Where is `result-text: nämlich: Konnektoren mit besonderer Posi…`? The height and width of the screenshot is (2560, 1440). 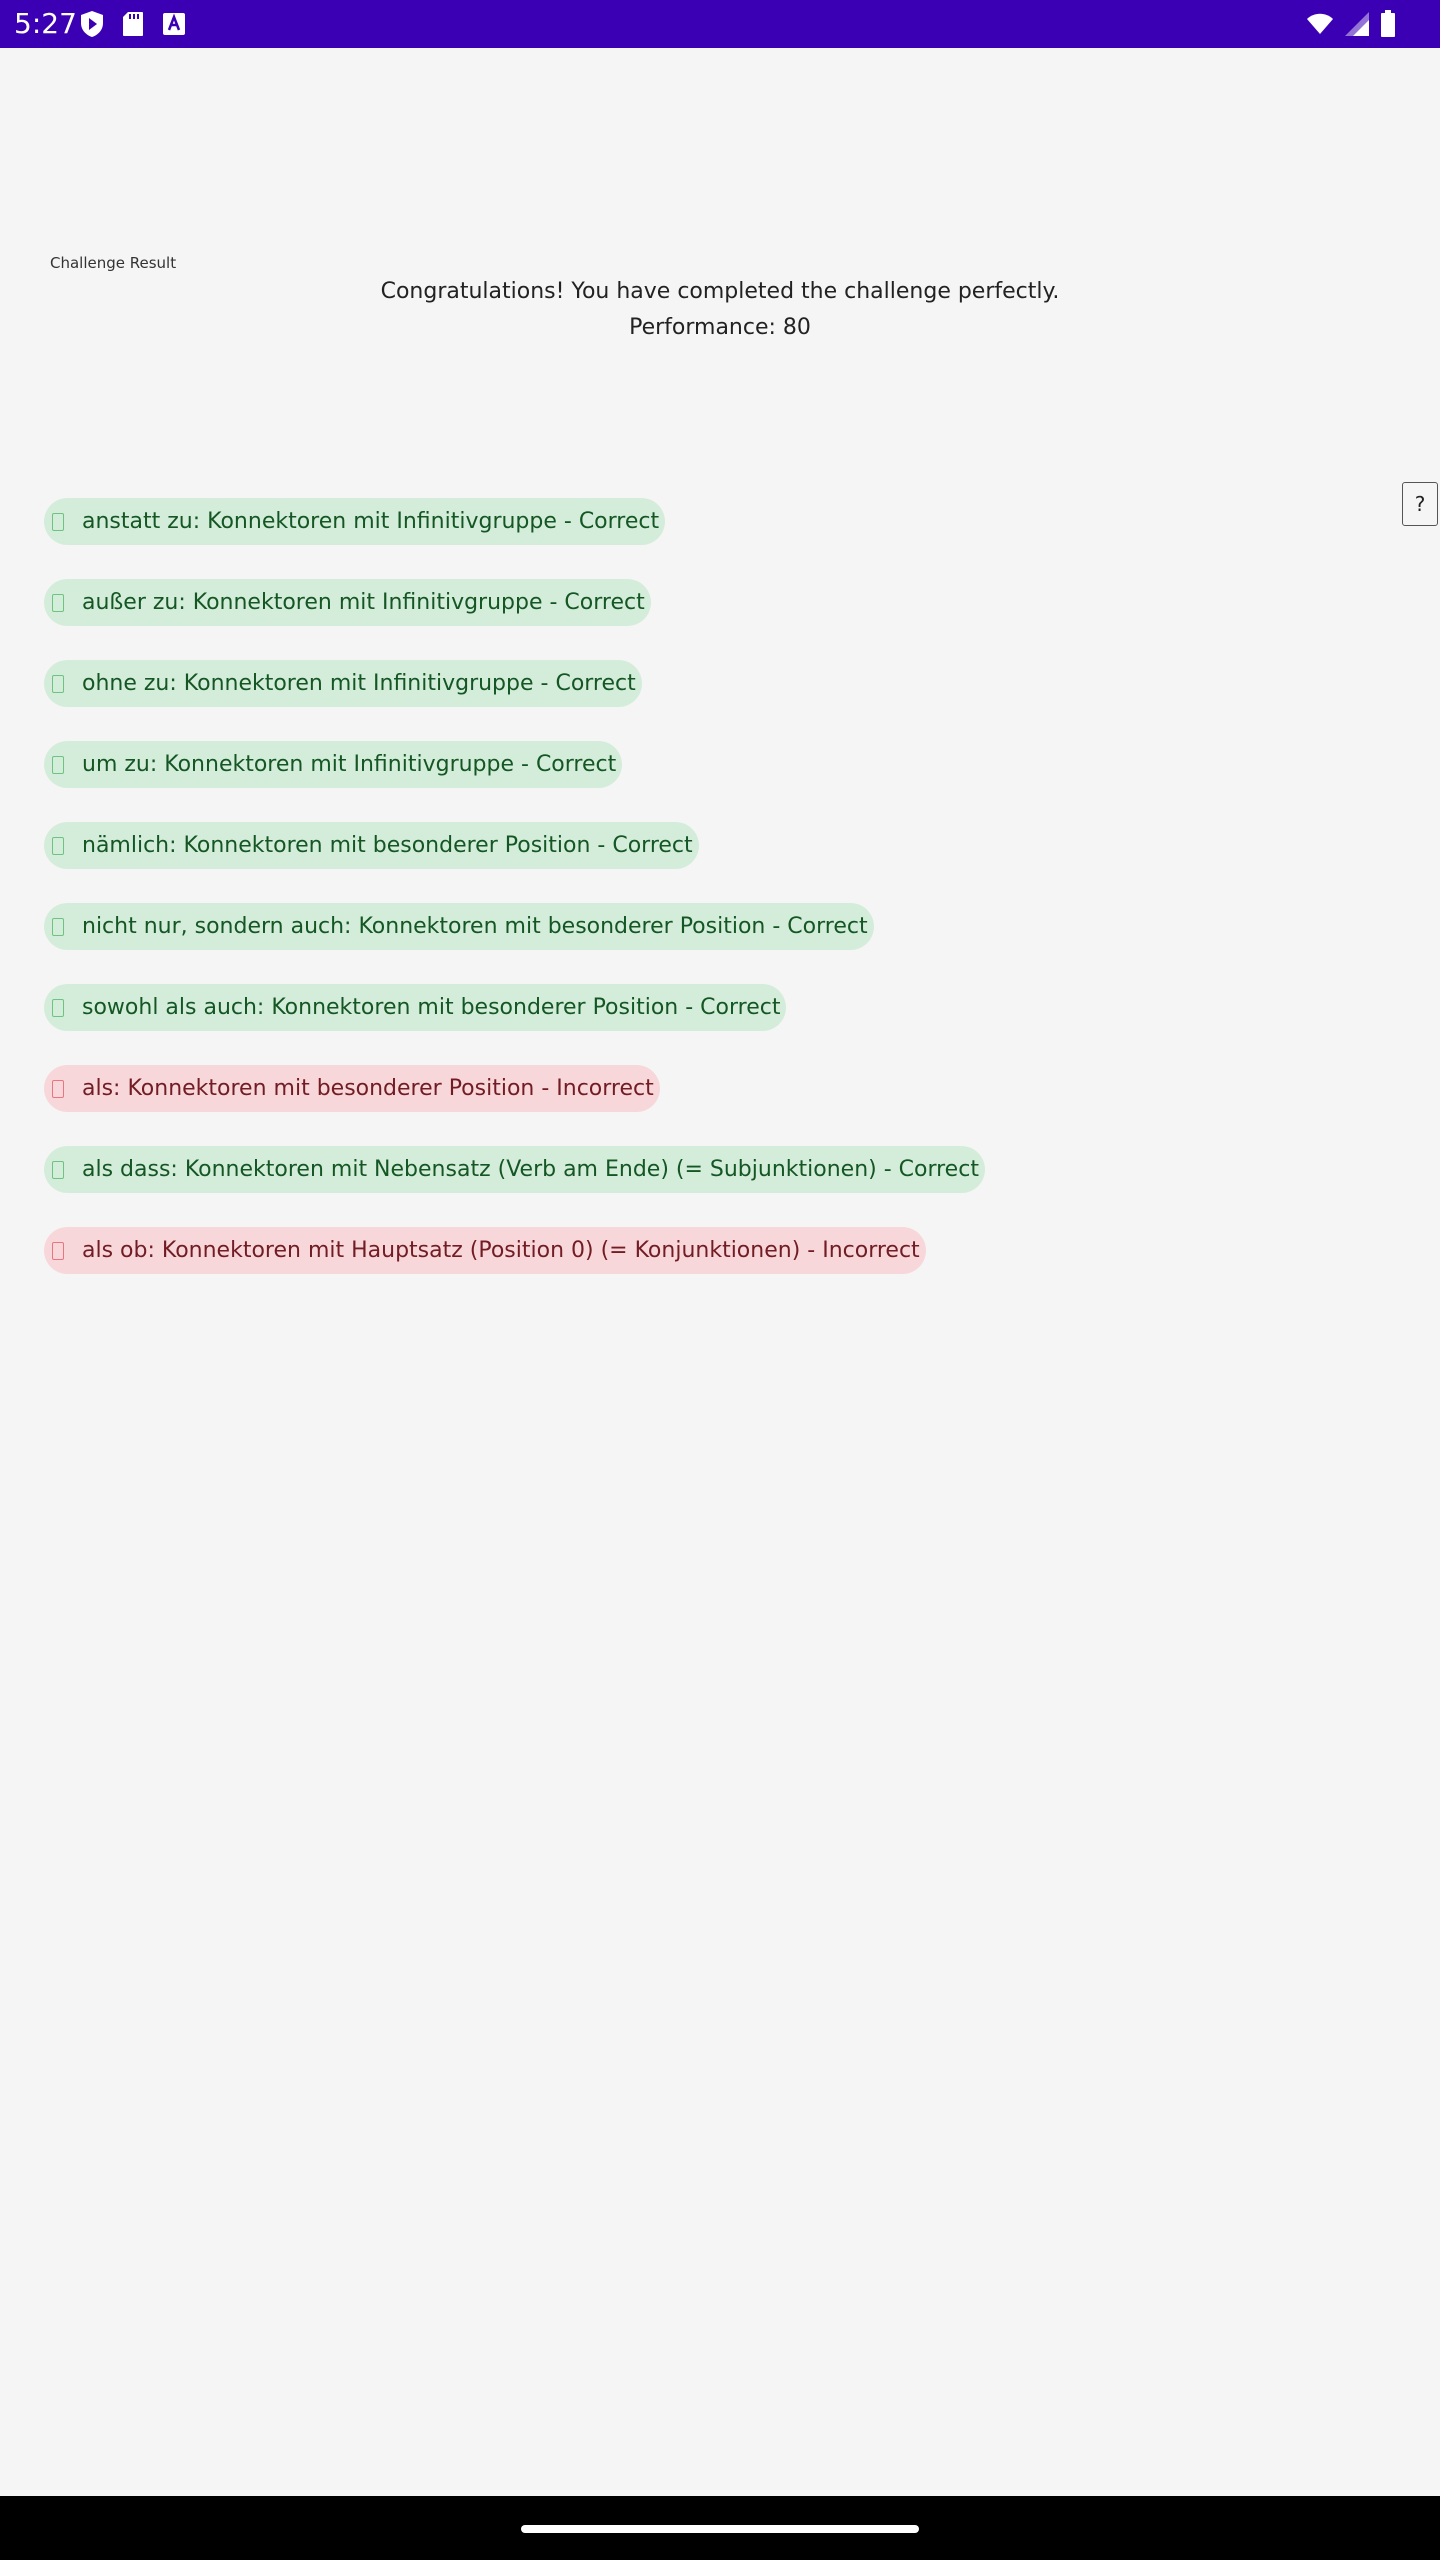
result-text: nämlich: Konnektoren mit besonderer Posi… is located at coordinates (387, 845).